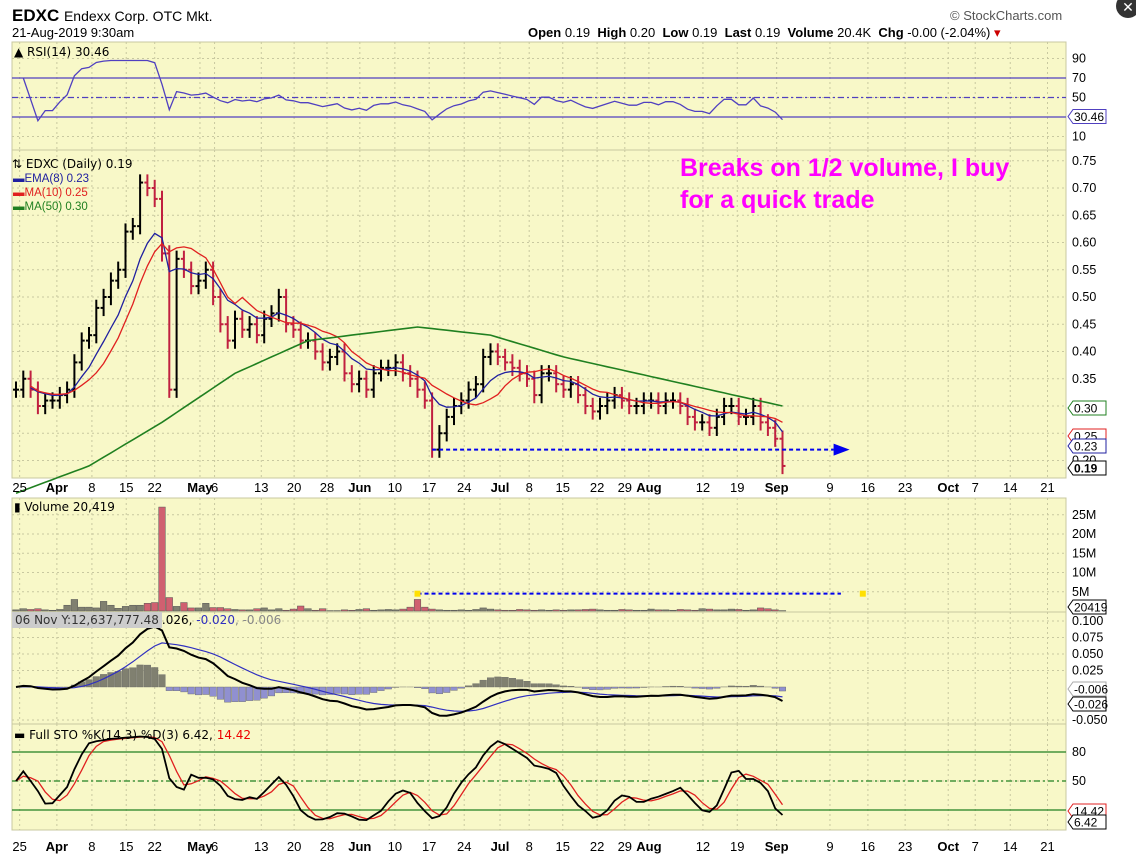 This screenshot has width=1136, height=859. I want to click on x-tick-label: 9, so click(829, 487).